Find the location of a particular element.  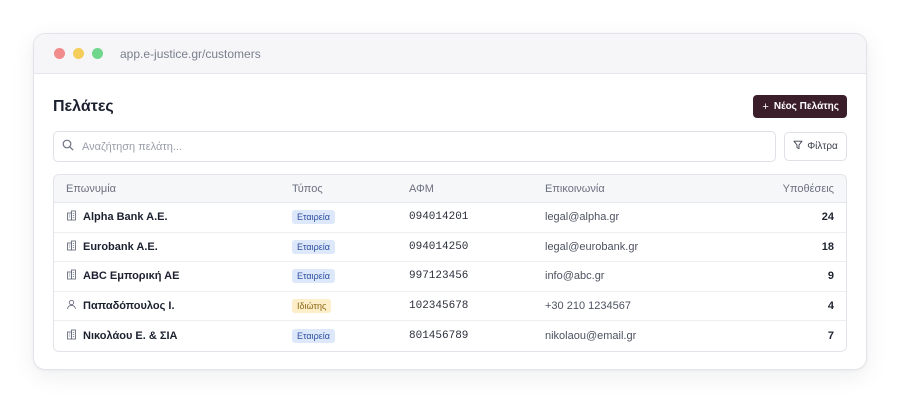

cases-cell: 4 is located at coordinates (830, 305).